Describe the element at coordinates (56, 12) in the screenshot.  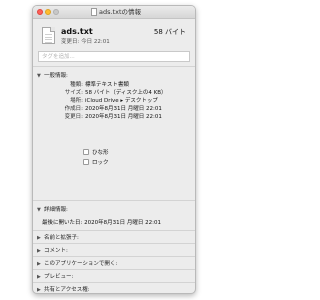
I see `zoom-window-button` at that location.